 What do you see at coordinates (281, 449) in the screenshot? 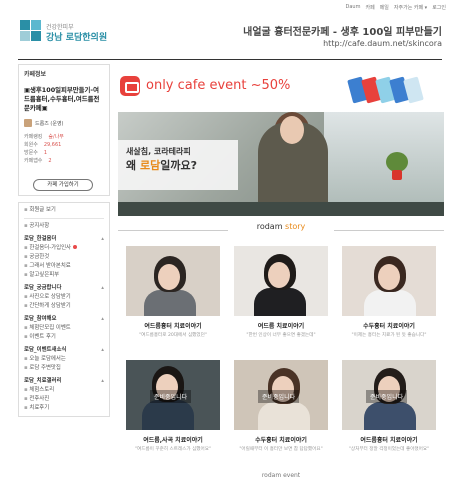
I see `story-quote: "어릴때부터 이 흉터만 보면 참 답답했어요"` at bounding box center [281, 449].